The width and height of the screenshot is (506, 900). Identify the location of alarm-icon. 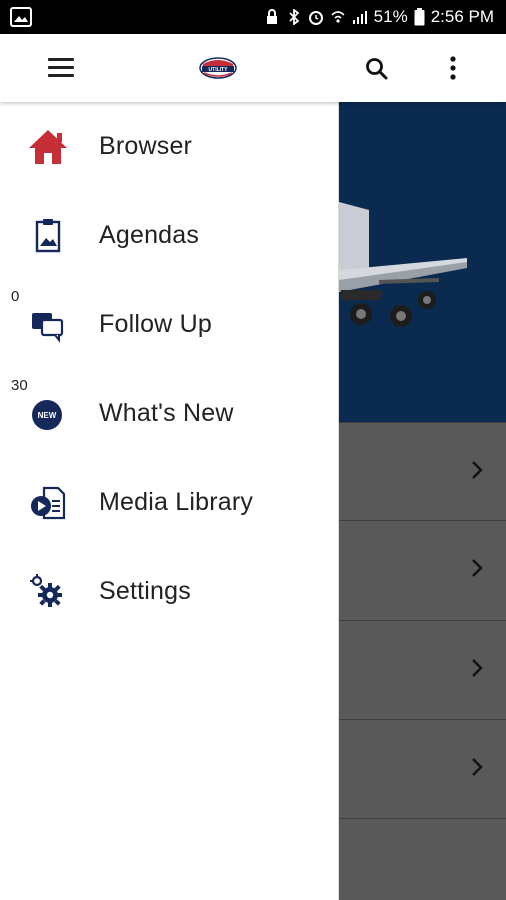
(315, 18).